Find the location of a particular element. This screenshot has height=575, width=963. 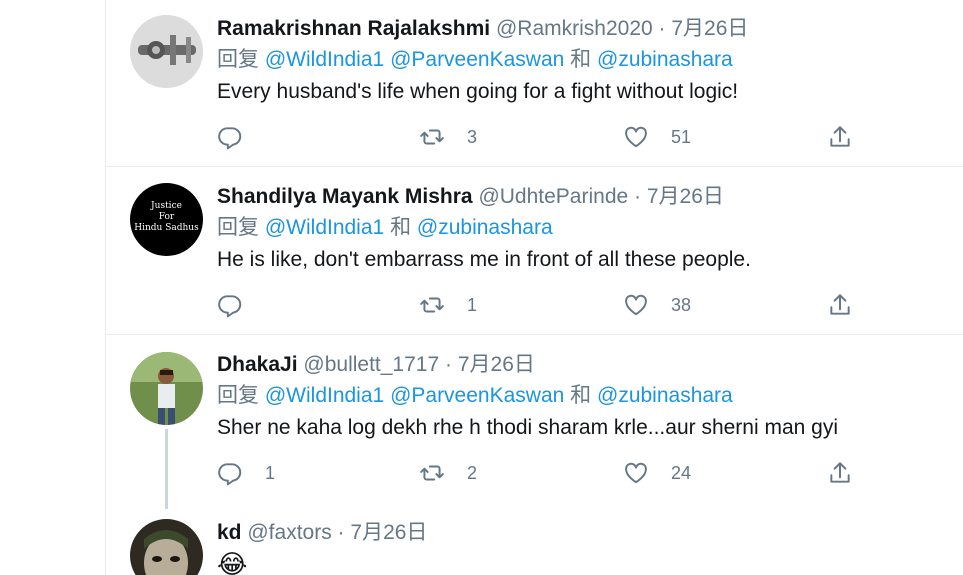

avatar: Justice For Hindu Sadhus is located at coordinates (166, 219).